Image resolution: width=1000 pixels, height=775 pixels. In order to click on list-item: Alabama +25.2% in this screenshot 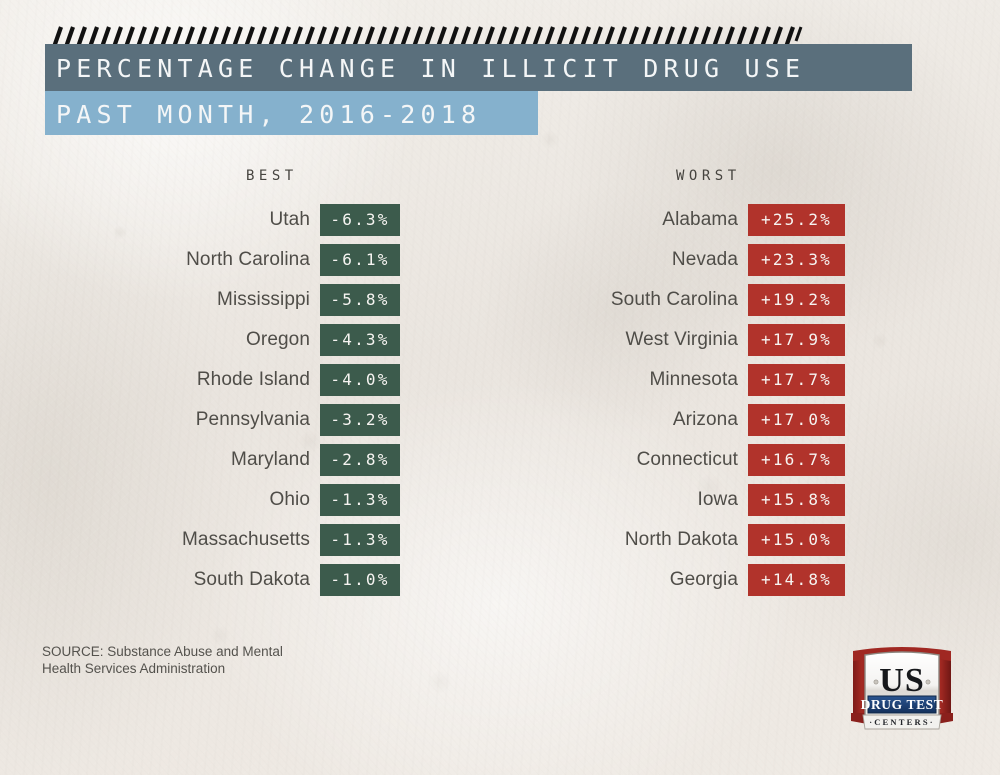, I will do `click(637, 220)`.